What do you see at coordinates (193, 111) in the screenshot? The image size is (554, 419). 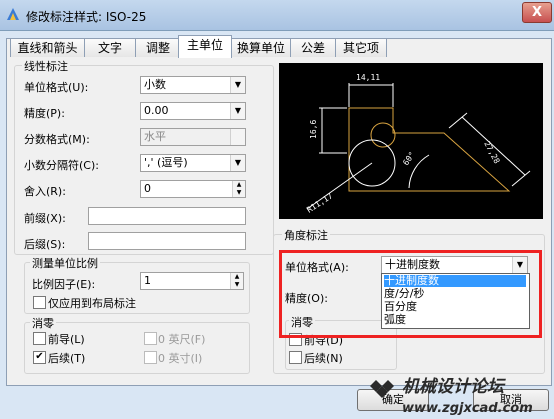 I see `precision-select: 0.00 ▼` at bounding box center [193, 111].